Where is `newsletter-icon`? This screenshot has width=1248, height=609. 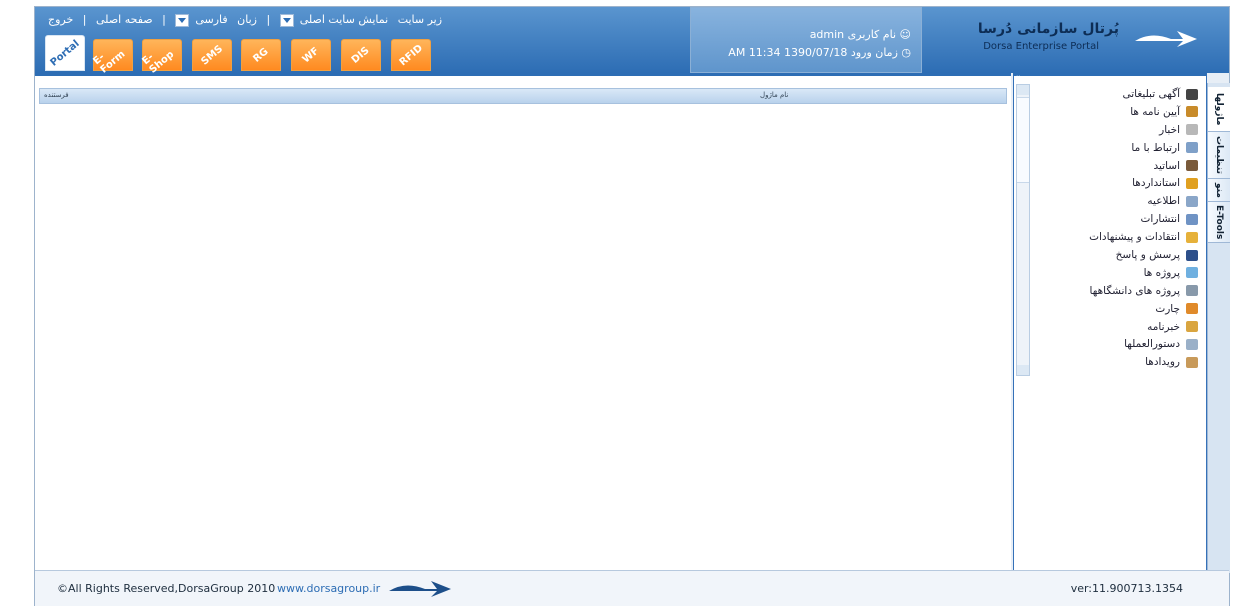 newsletter-icon is located at coordinates (1192, 327).